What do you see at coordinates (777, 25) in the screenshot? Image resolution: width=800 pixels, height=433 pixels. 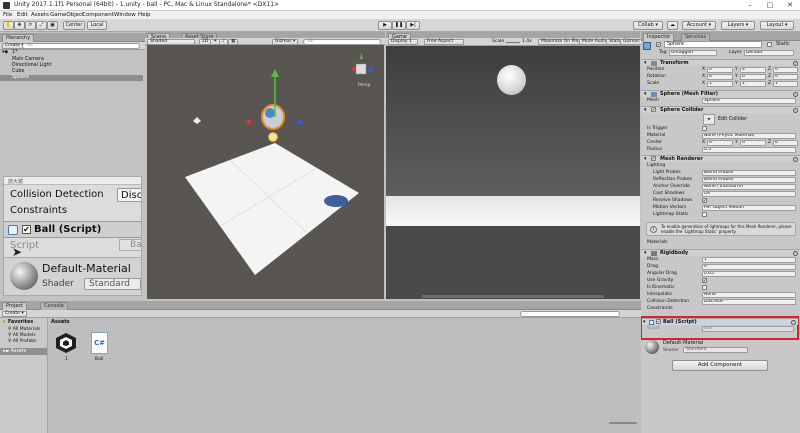 I see `layout-dropdown: Layout ▾` at bounding box center [777, 25].